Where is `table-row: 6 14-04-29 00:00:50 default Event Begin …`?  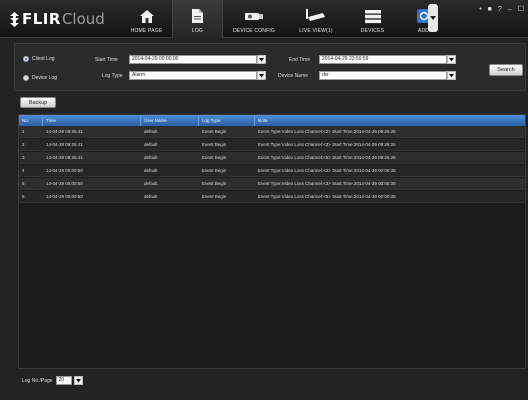 table-row: 6 14-04-29 00:00:50 default Event Begin … is located at coordinates (272, 197).